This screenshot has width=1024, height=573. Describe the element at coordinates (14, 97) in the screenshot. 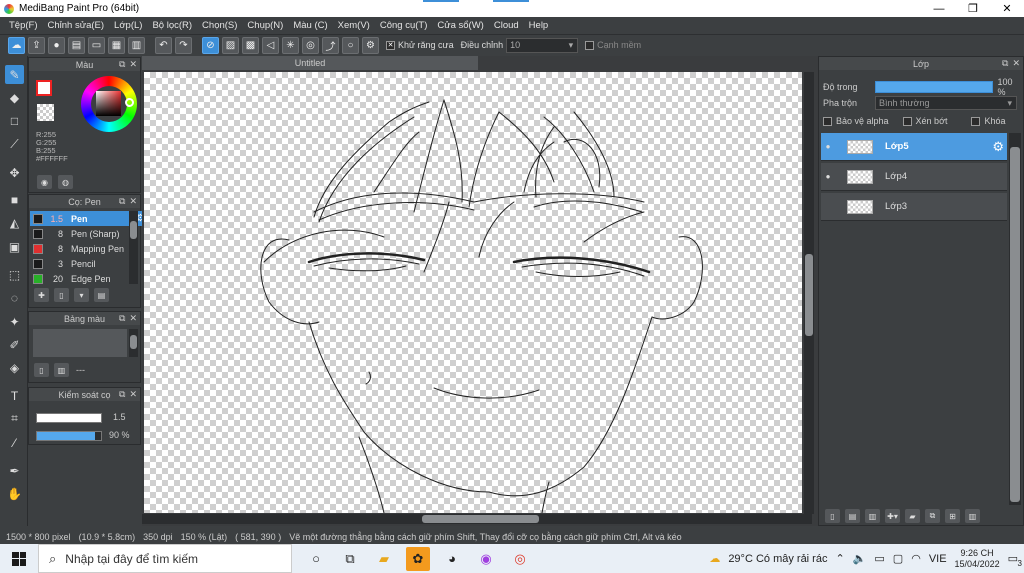

I see `eraser-tool-icon: ◆` at that location.